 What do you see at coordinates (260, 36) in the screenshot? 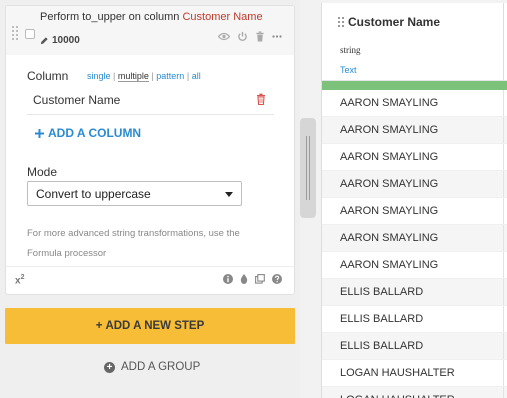
I see `trash-icon` at bounding box center [260, 36].